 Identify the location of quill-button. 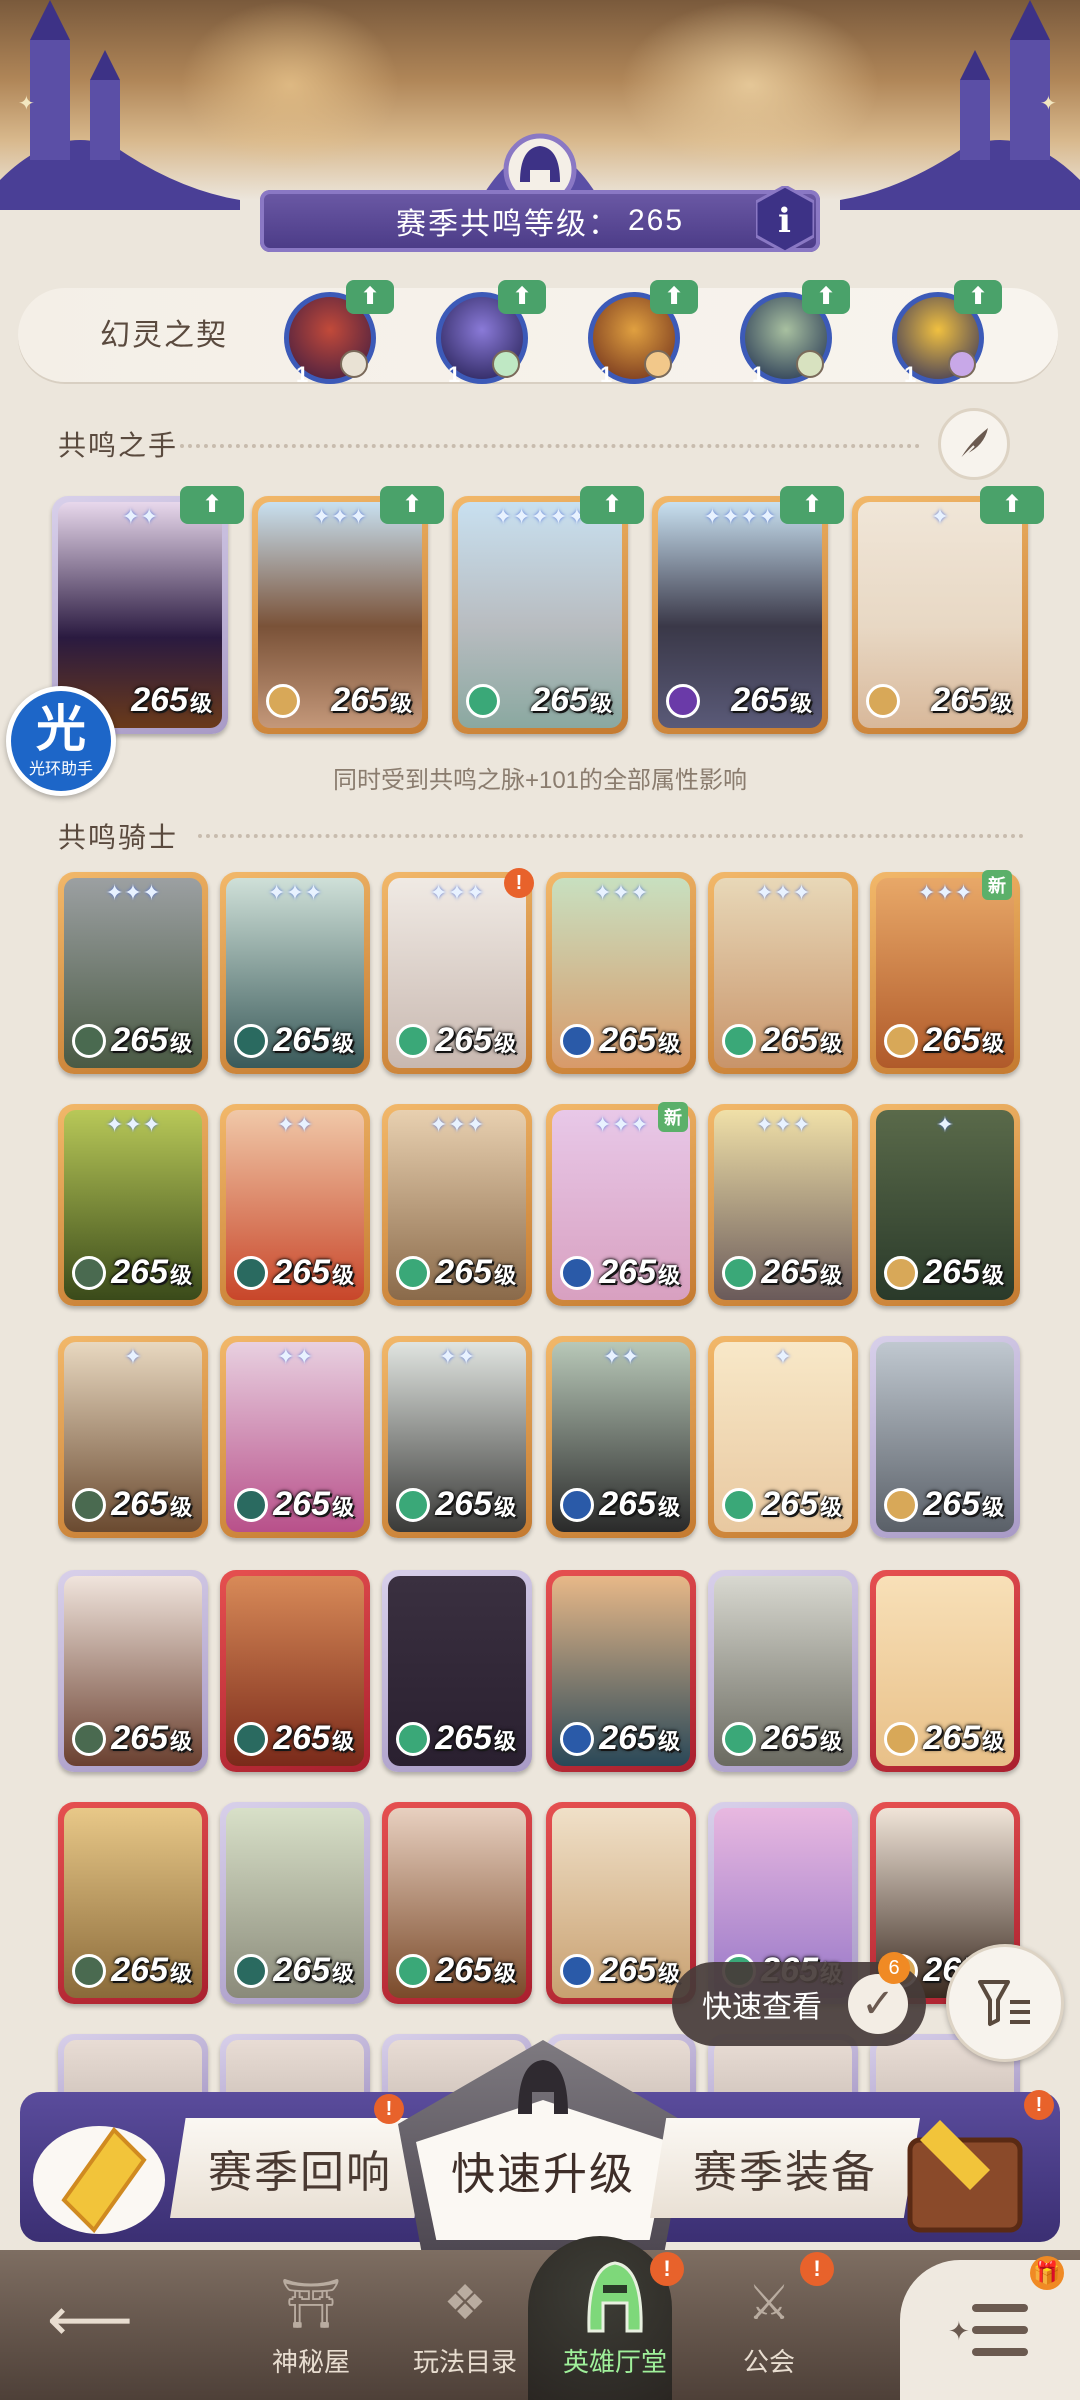
(974, 444).